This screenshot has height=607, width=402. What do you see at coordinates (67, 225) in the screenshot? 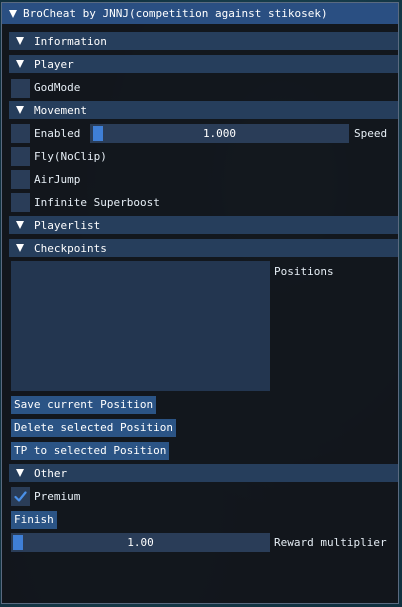
I see `section-title: Playerlist` at bounding box center [67, 225].